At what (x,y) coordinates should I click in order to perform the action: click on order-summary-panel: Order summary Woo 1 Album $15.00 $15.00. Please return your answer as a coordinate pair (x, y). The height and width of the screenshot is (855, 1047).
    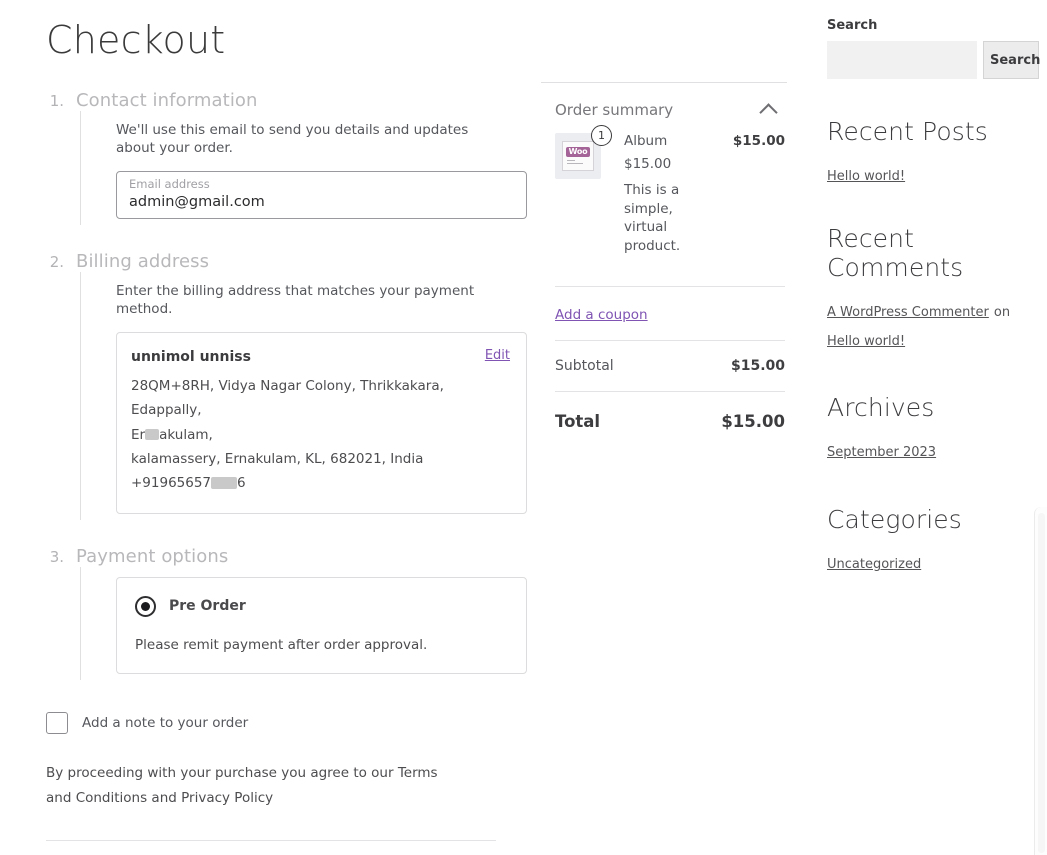
    Looking at the image, I should click on (664, 225).